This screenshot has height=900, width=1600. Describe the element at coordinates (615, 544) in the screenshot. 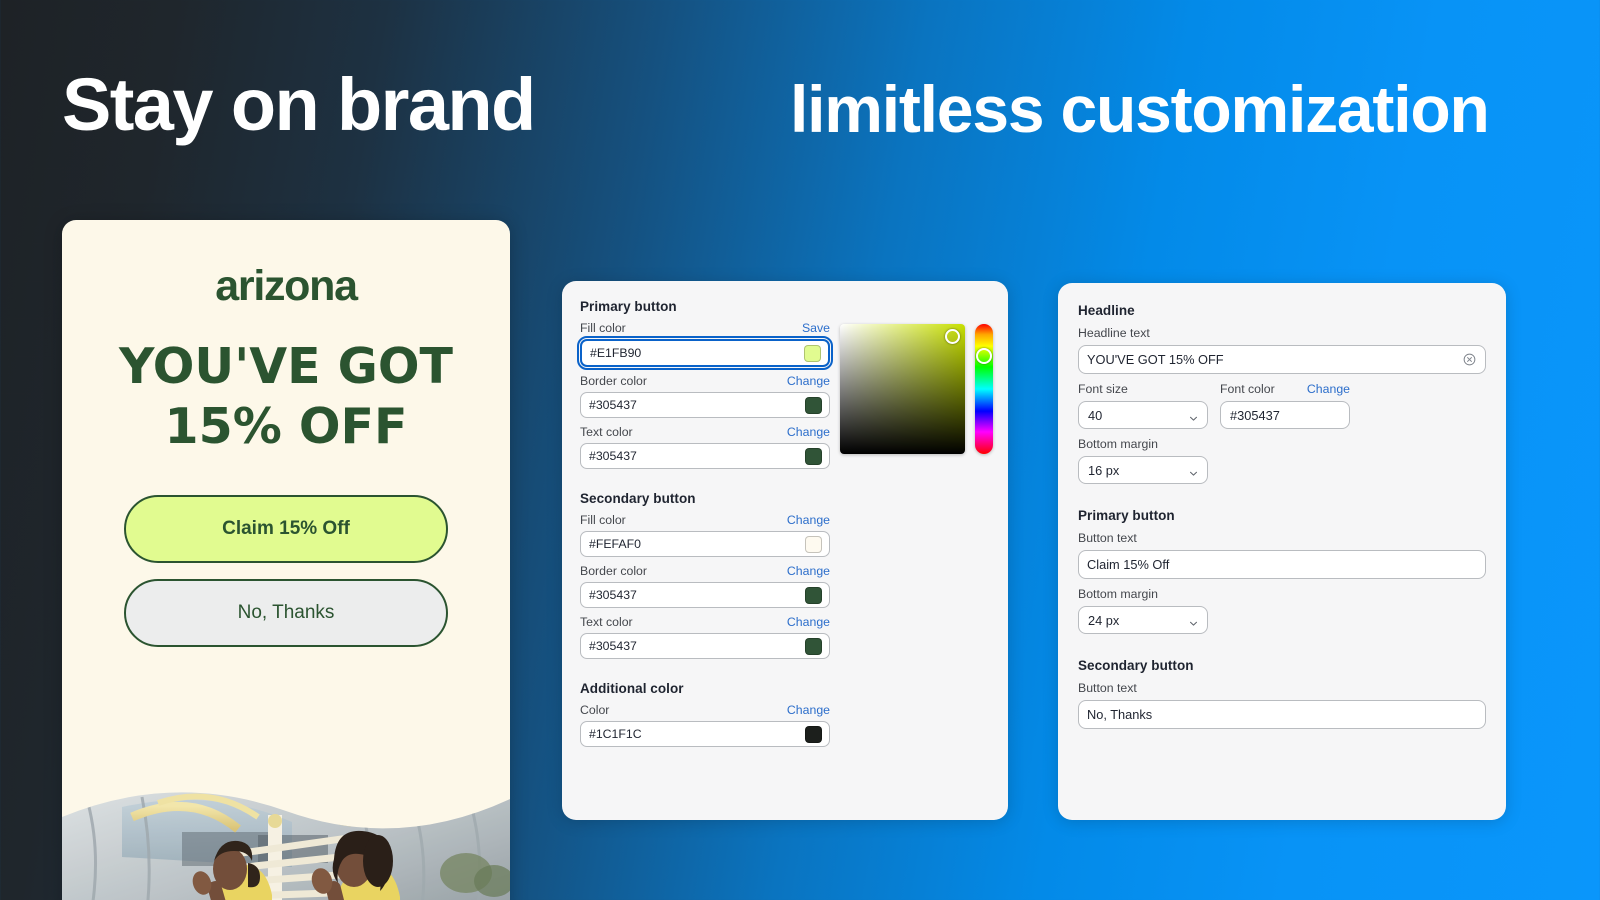

I see `input-value: #FEFAF0` at that location.